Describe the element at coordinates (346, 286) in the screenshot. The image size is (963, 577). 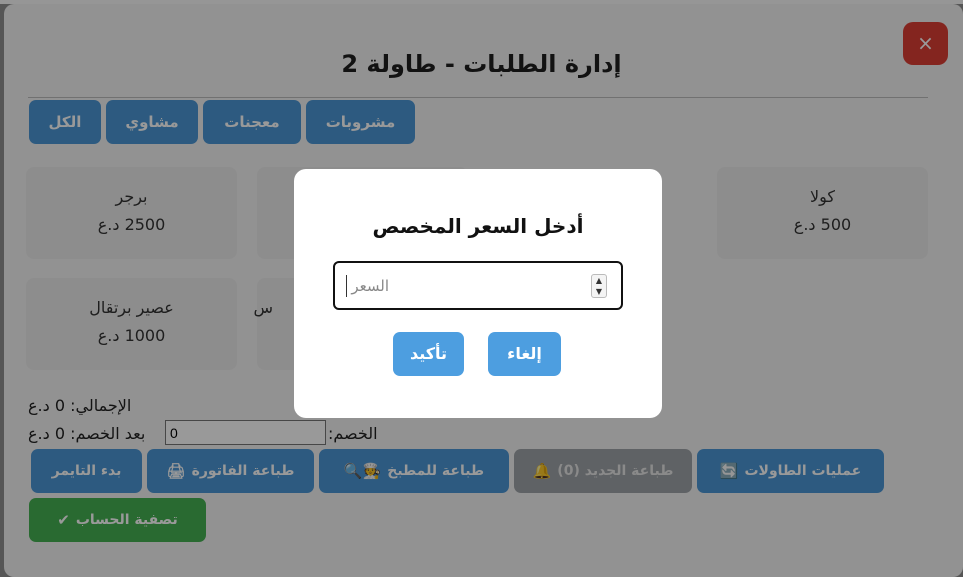
I see `text-caret` at that location.